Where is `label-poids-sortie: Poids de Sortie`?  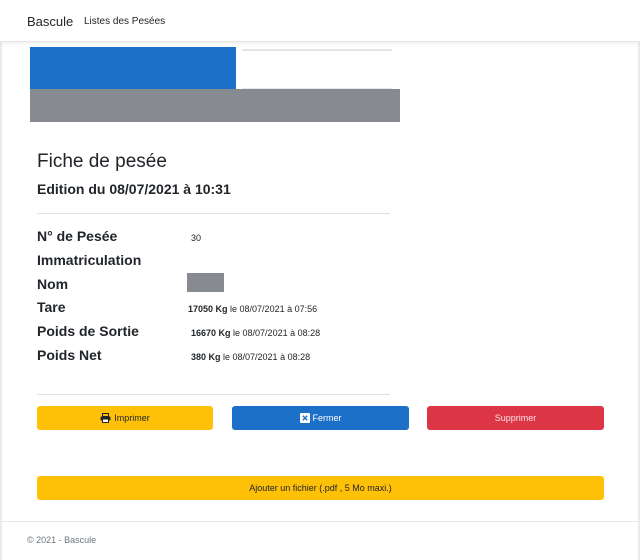 label-poids-sortie: Poids de Sortie is located at coordinates (88, 331).